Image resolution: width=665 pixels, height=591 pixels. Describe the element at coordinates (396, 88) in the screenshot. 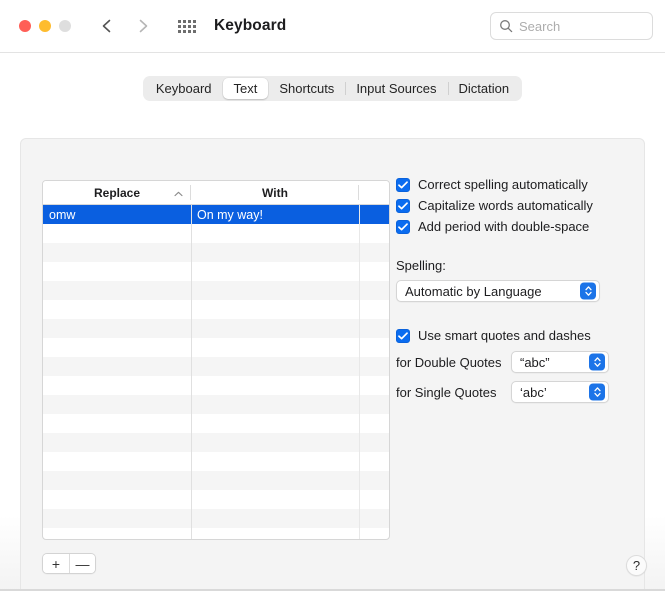

I see `tab-input-sources: Input Sources` at that location.